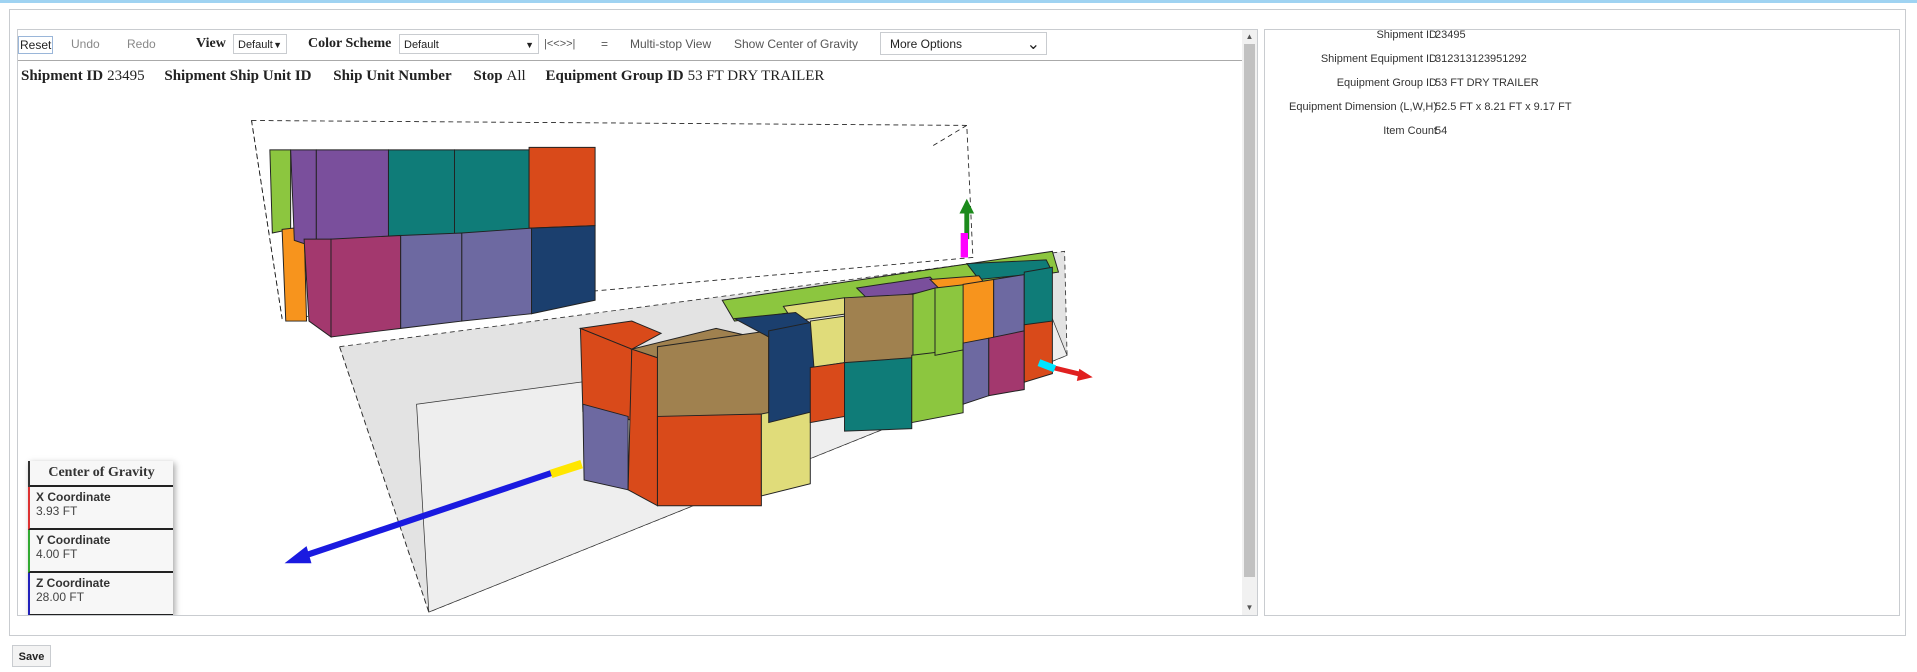  I want to click on detail-label: Equipment Dimension (L,W,H), so click(1363, 107).